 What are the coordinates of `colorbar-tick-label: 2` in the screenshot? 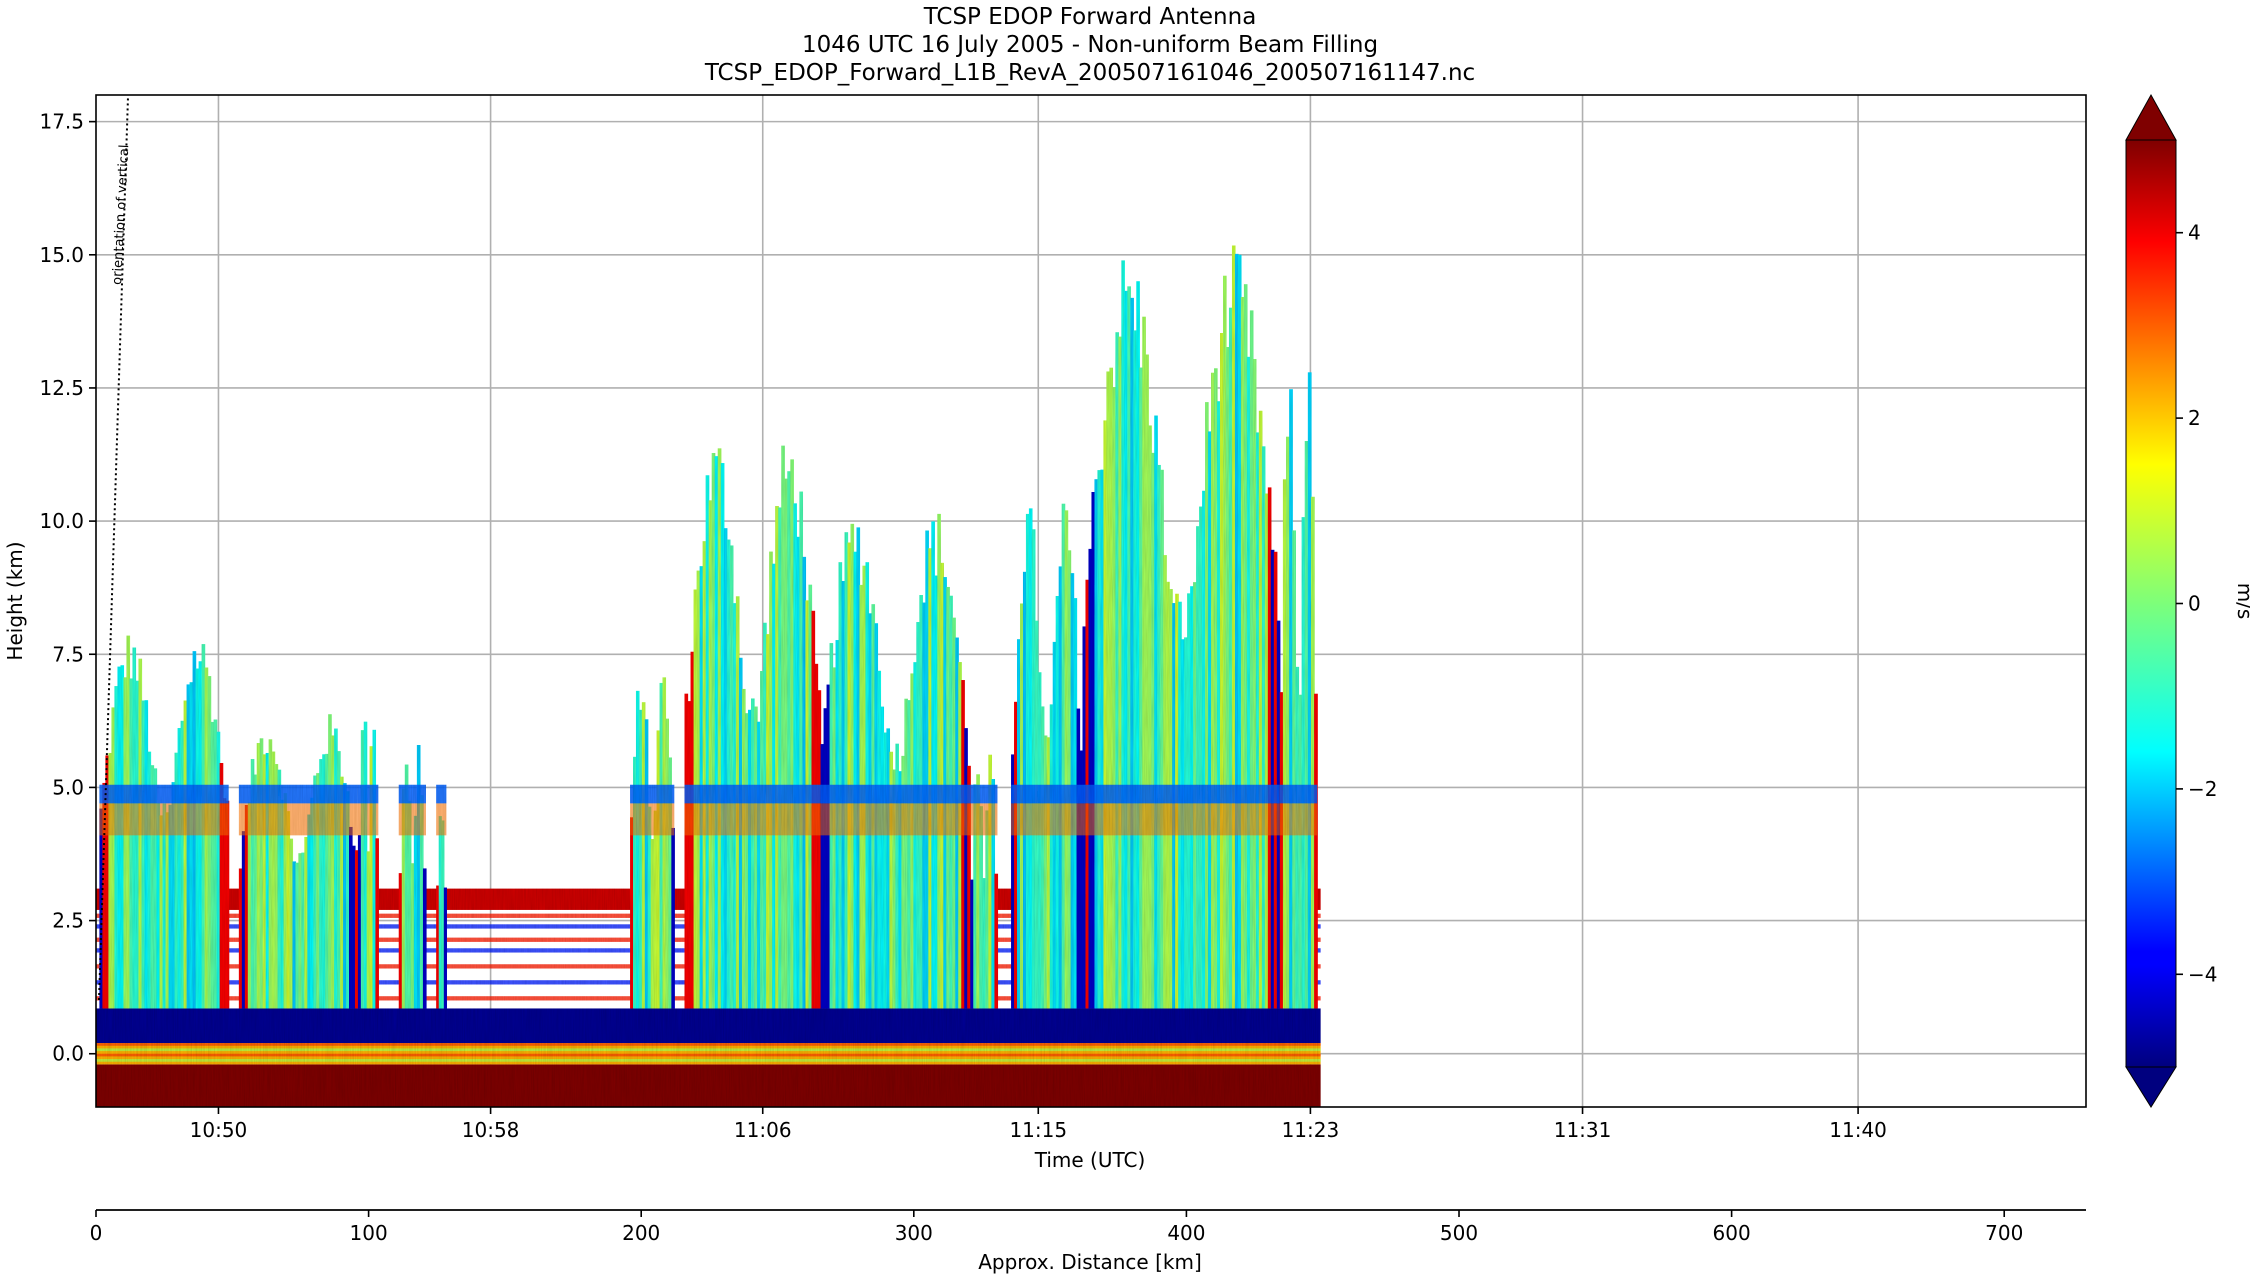 It's located at (2194, 418).